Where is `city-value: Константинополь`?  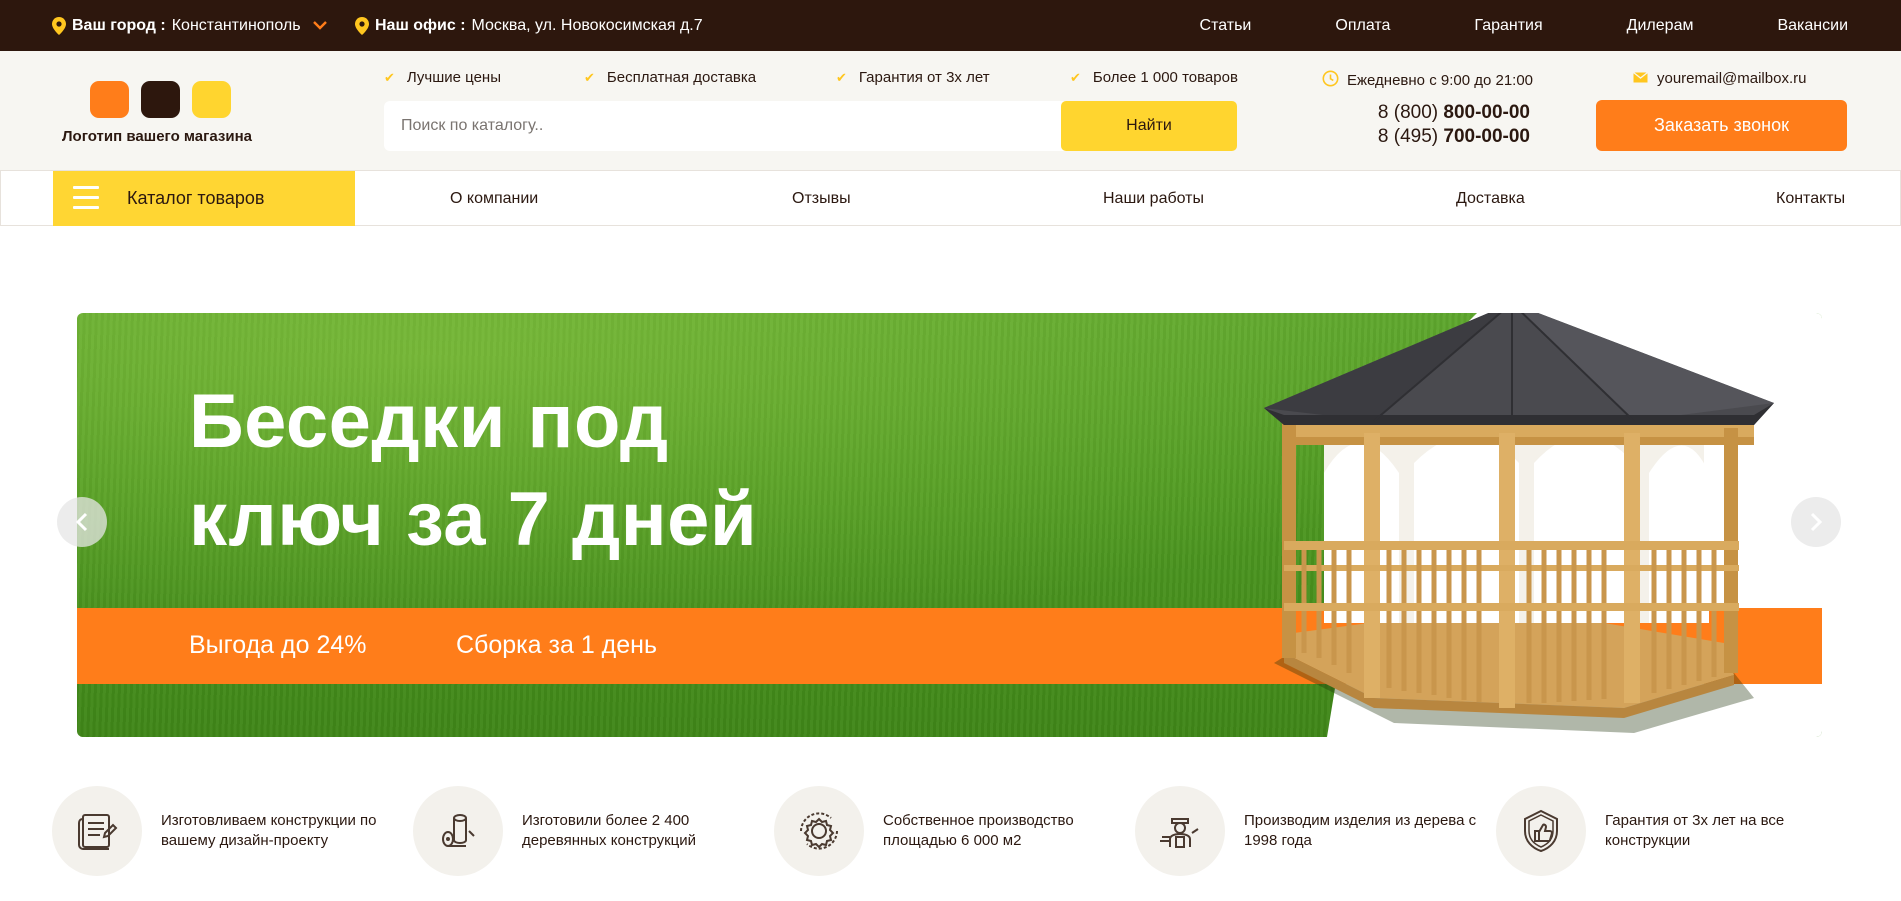
city-value: Константинополь is located at coordinates (236, 25).